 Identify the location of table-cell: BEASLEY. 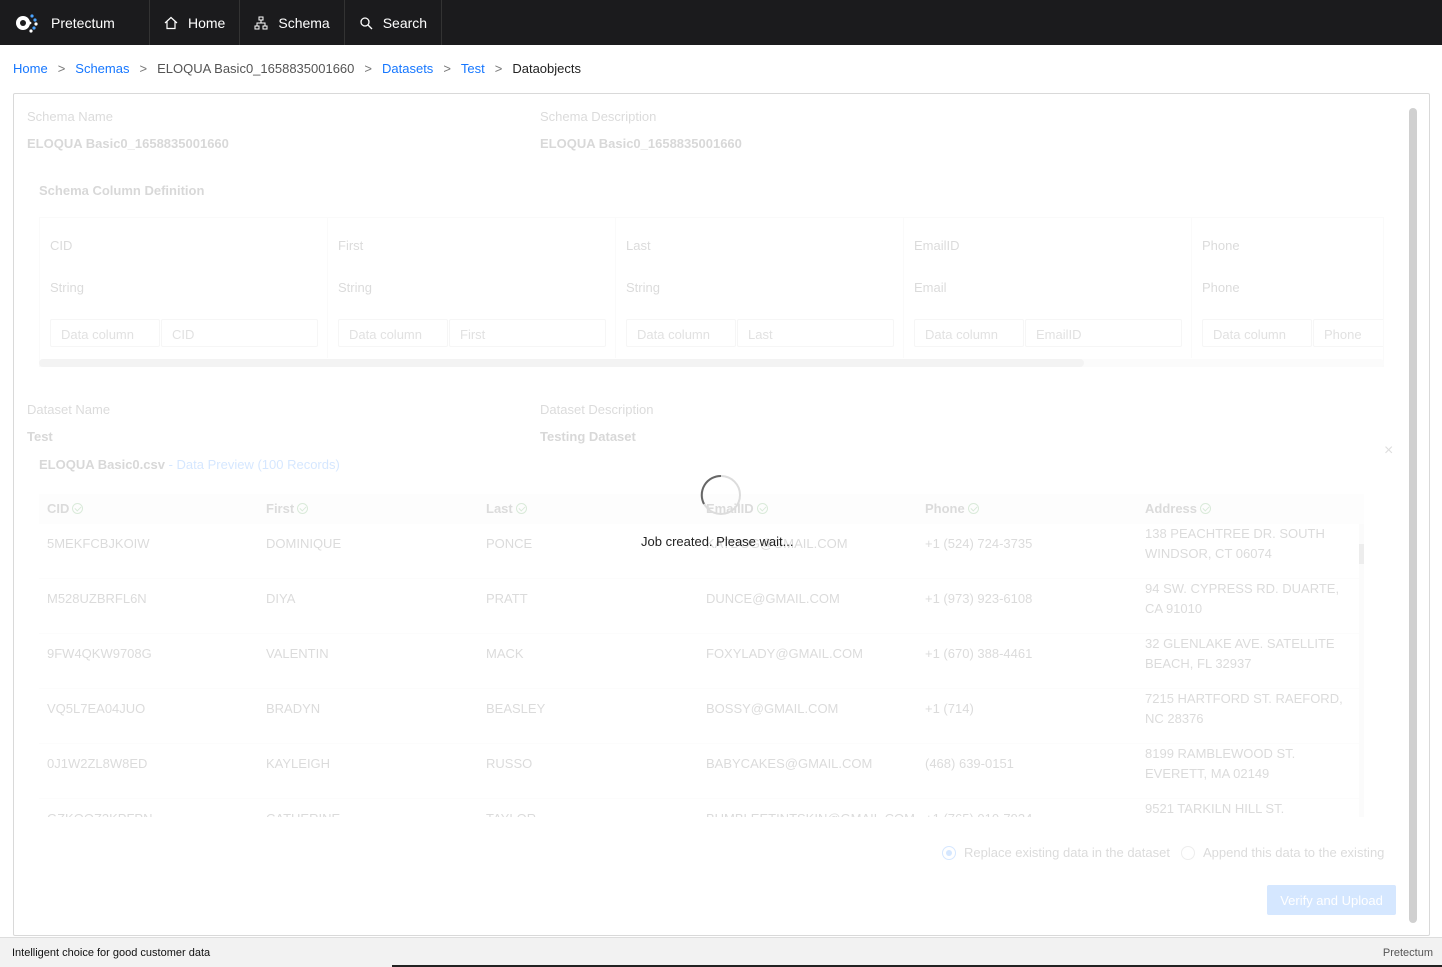
(516, 708).